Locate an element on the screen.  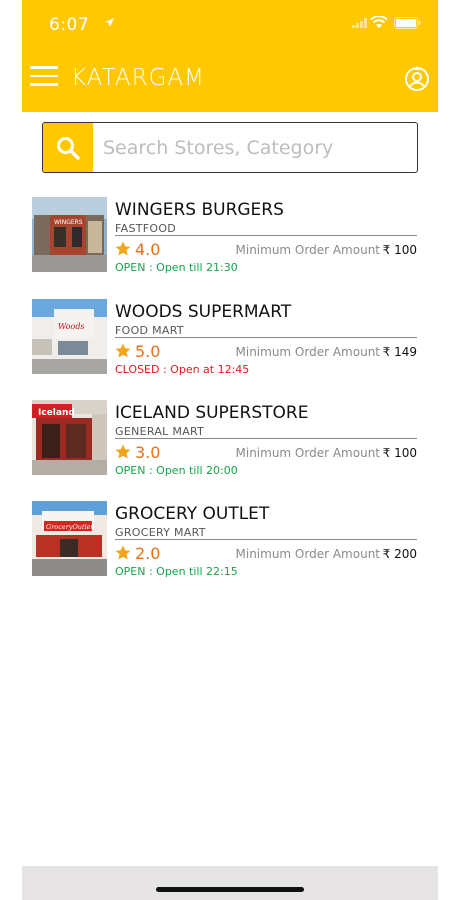
status-time: 6:07 is located at coordinates (69, 25).